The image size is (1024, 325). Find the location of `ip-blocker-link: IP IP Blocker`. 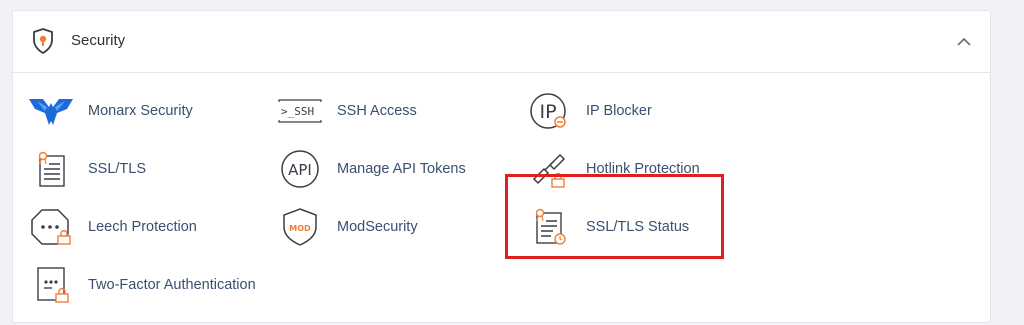

ip-blocker-link: IP IP Blocker is located at coordinates (588, 111).